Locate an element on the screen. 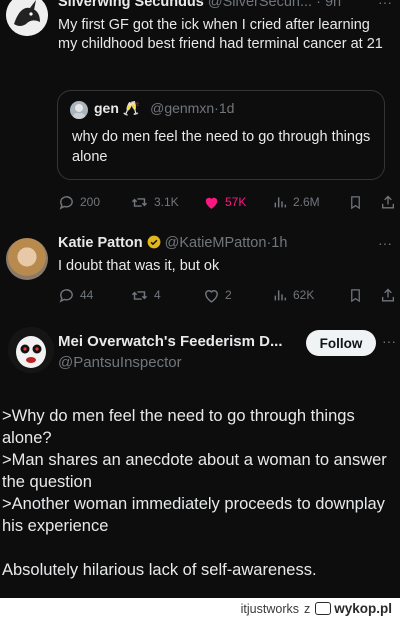 The width and height of the screenshot is (400, 619). heart-icon is located at coordinates (211, 296).